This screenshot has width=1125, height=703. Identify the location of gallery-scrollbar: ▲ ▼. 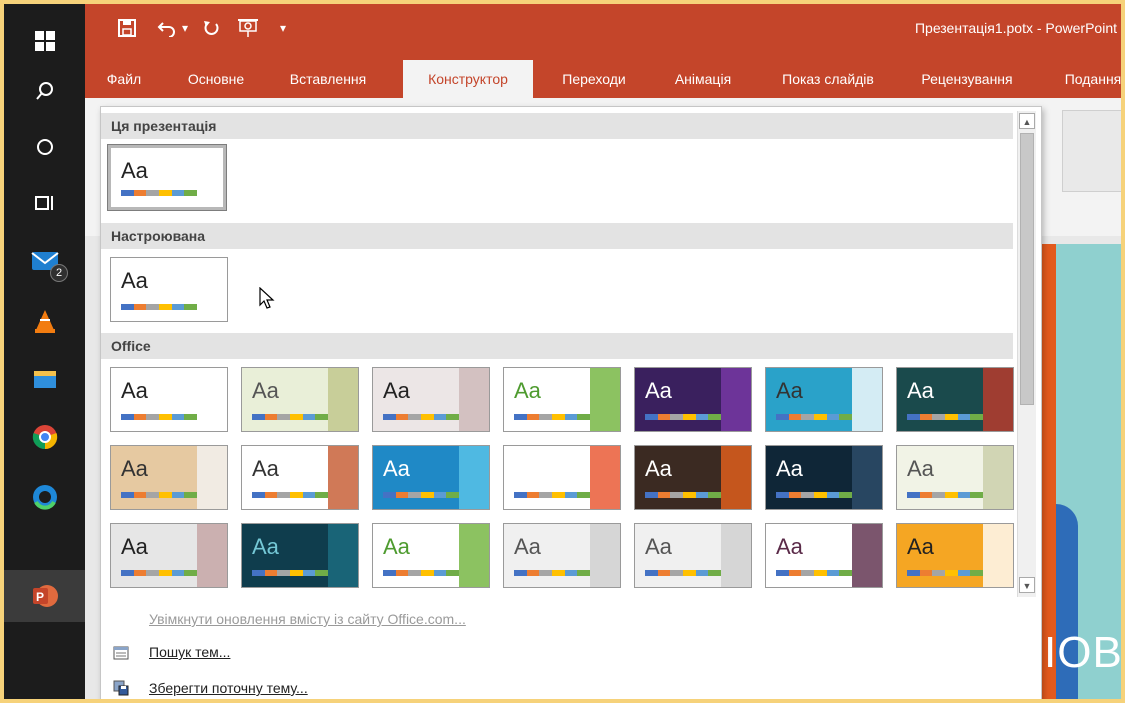
(1026, 354).